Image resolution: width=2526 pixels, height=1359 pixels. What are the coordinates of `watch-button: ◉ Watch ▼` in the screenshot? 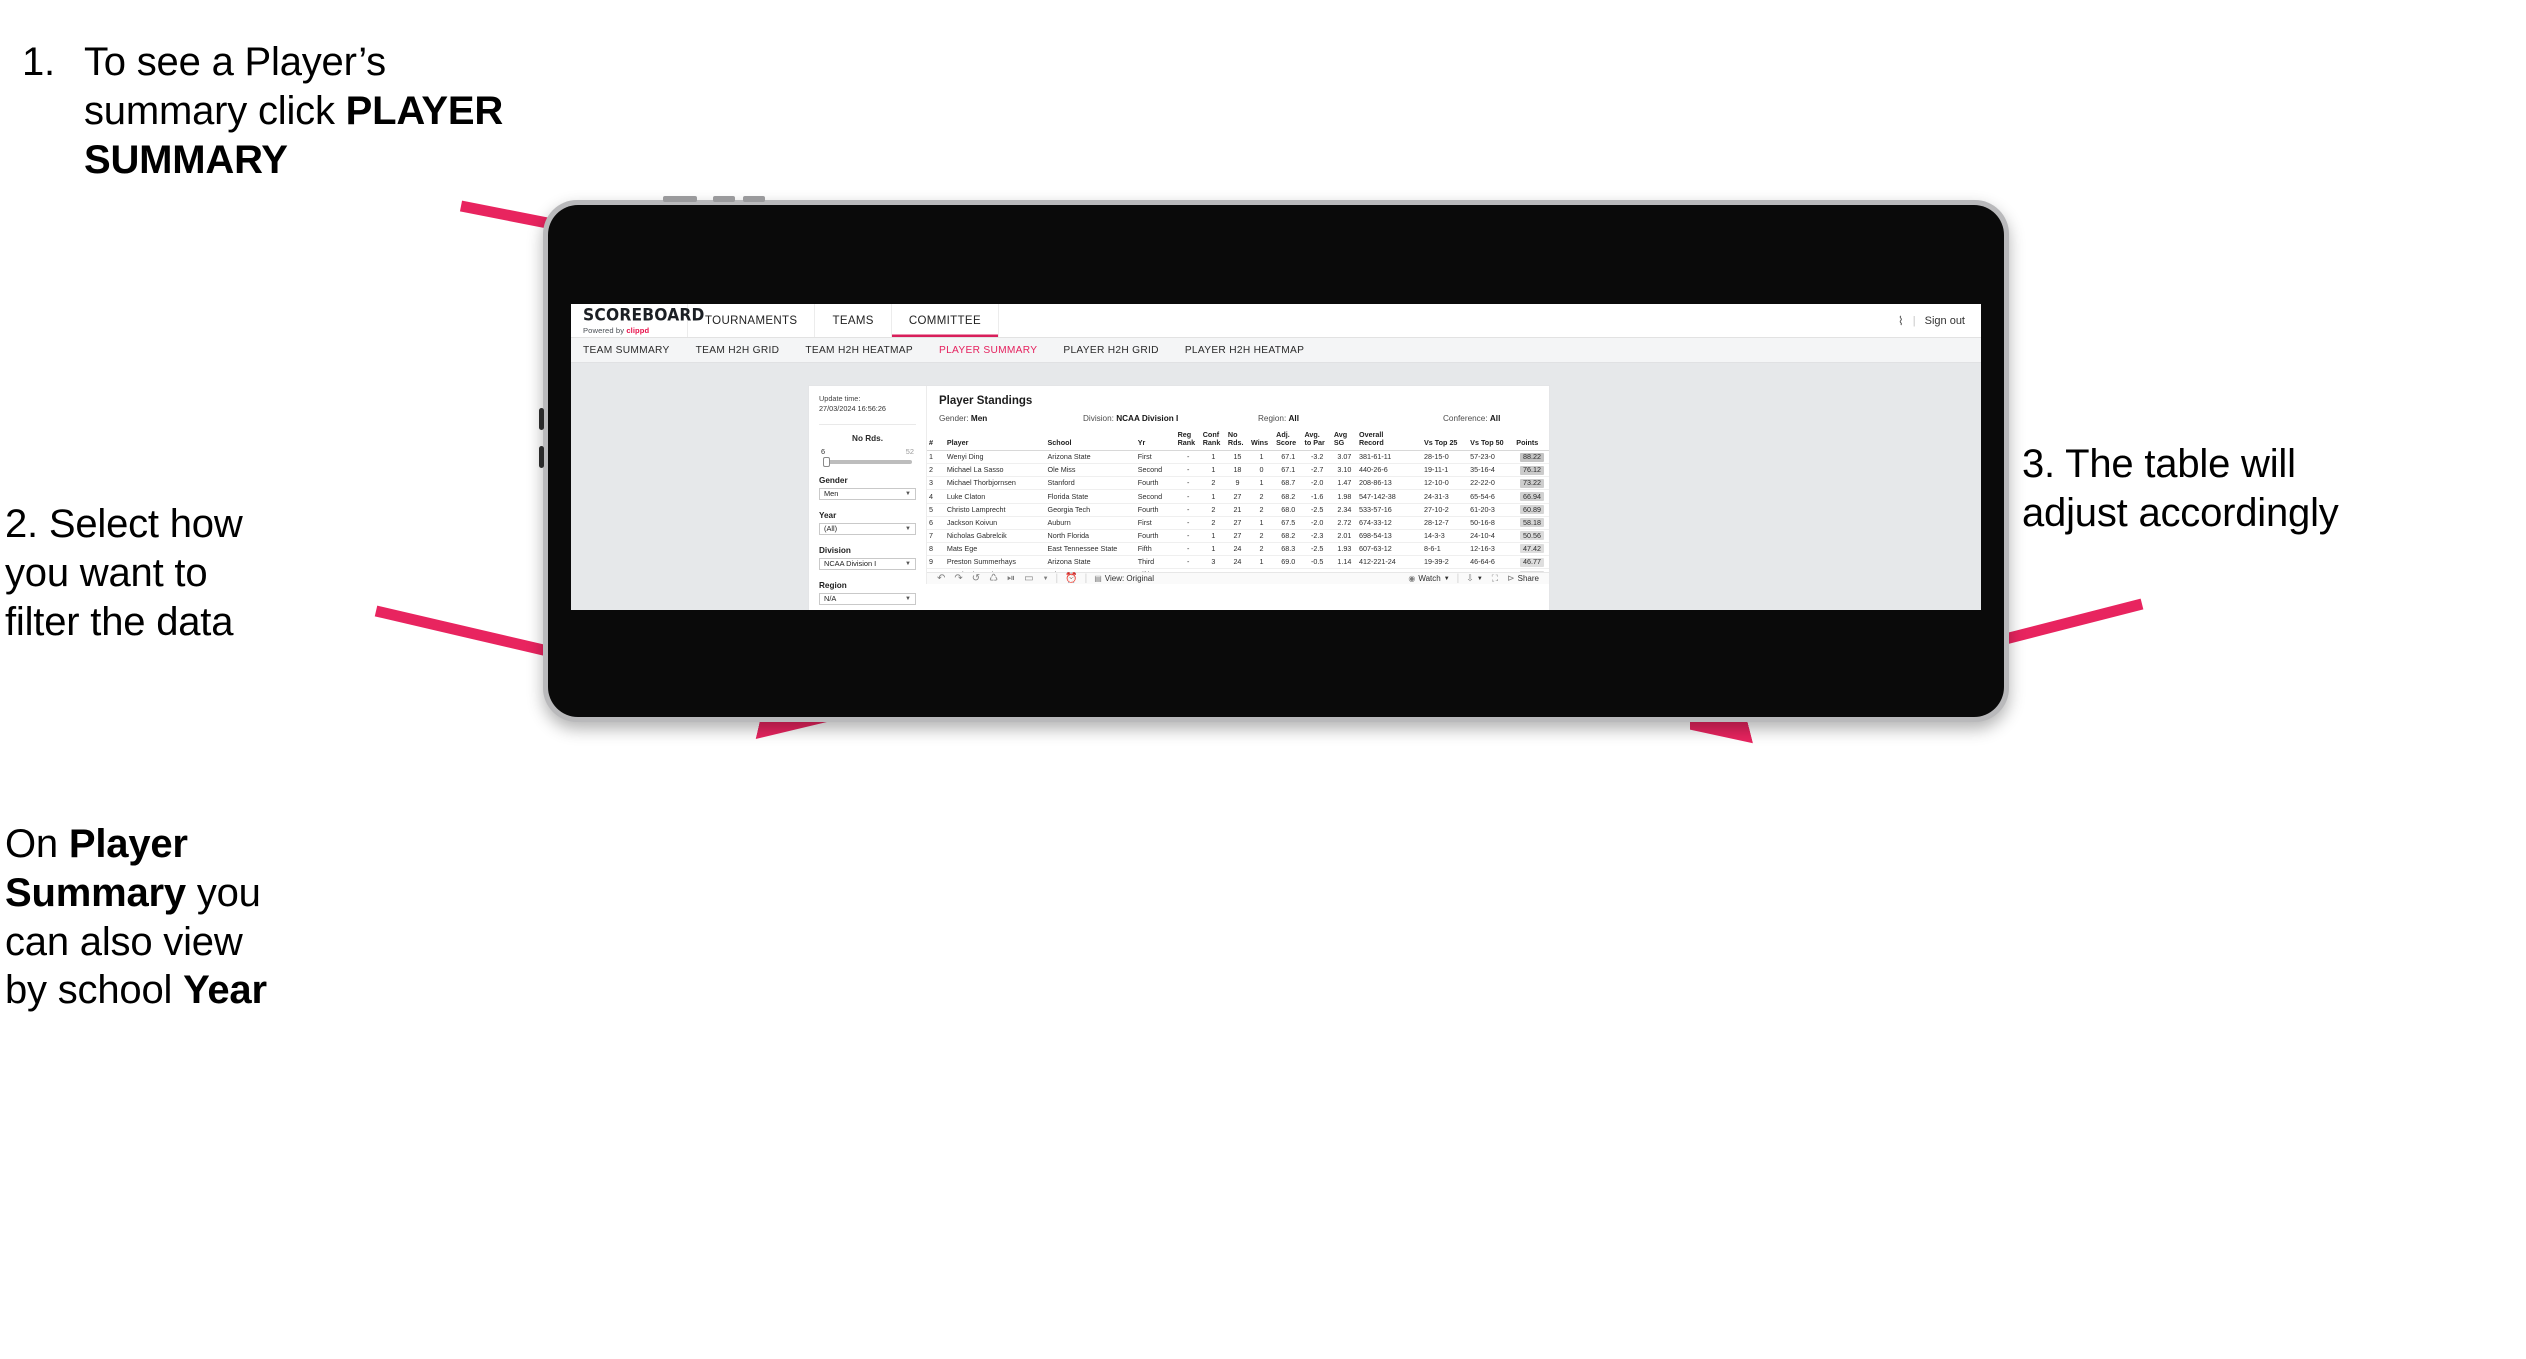 It's located at (1428, 578).